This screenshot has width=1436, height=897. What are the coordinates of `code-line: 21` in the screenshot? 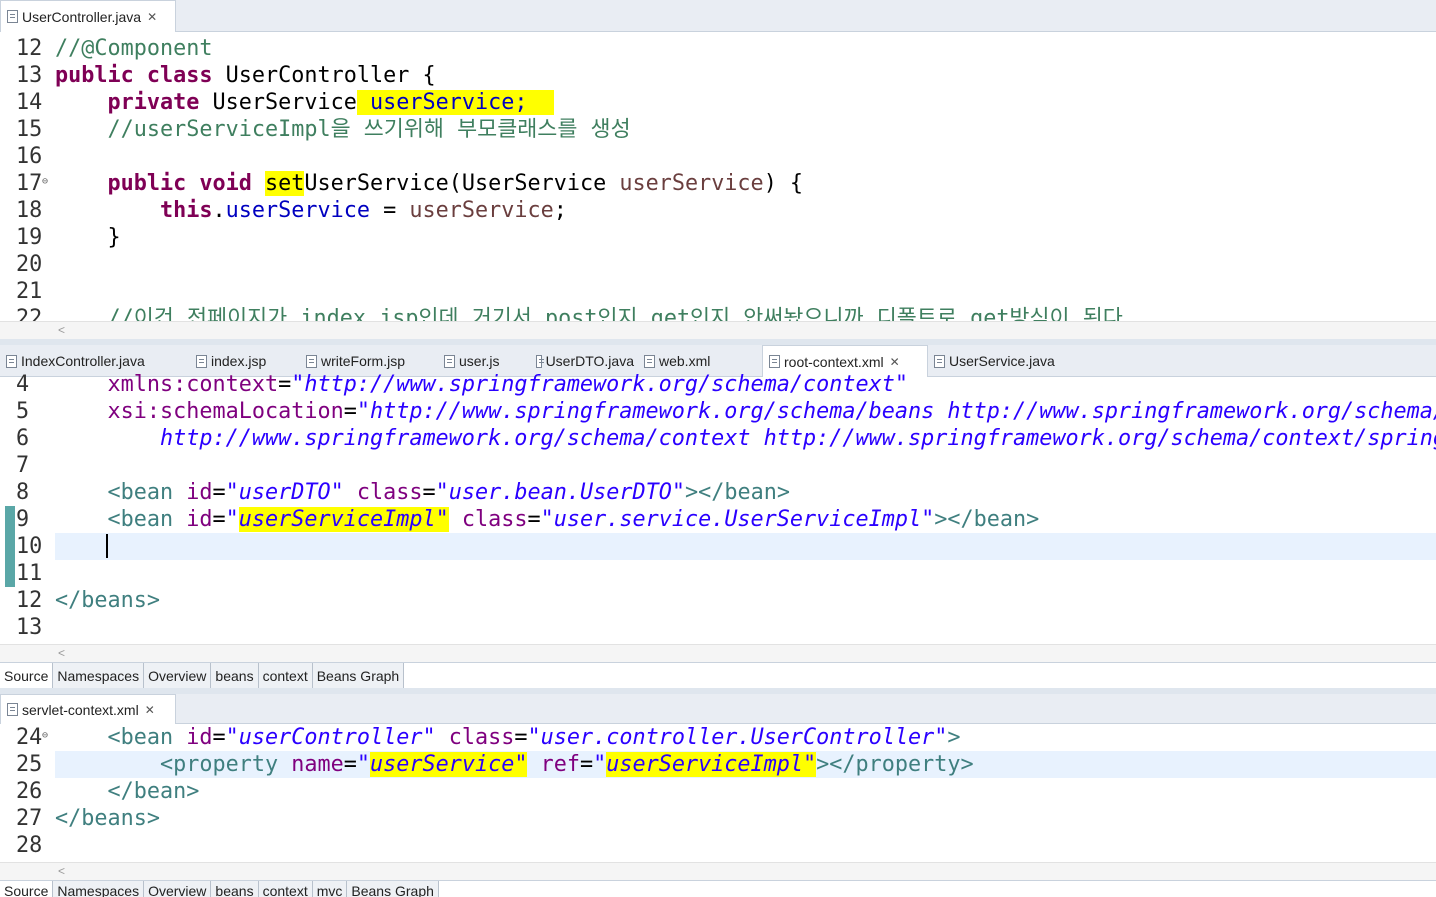 It's located at (718, 291).